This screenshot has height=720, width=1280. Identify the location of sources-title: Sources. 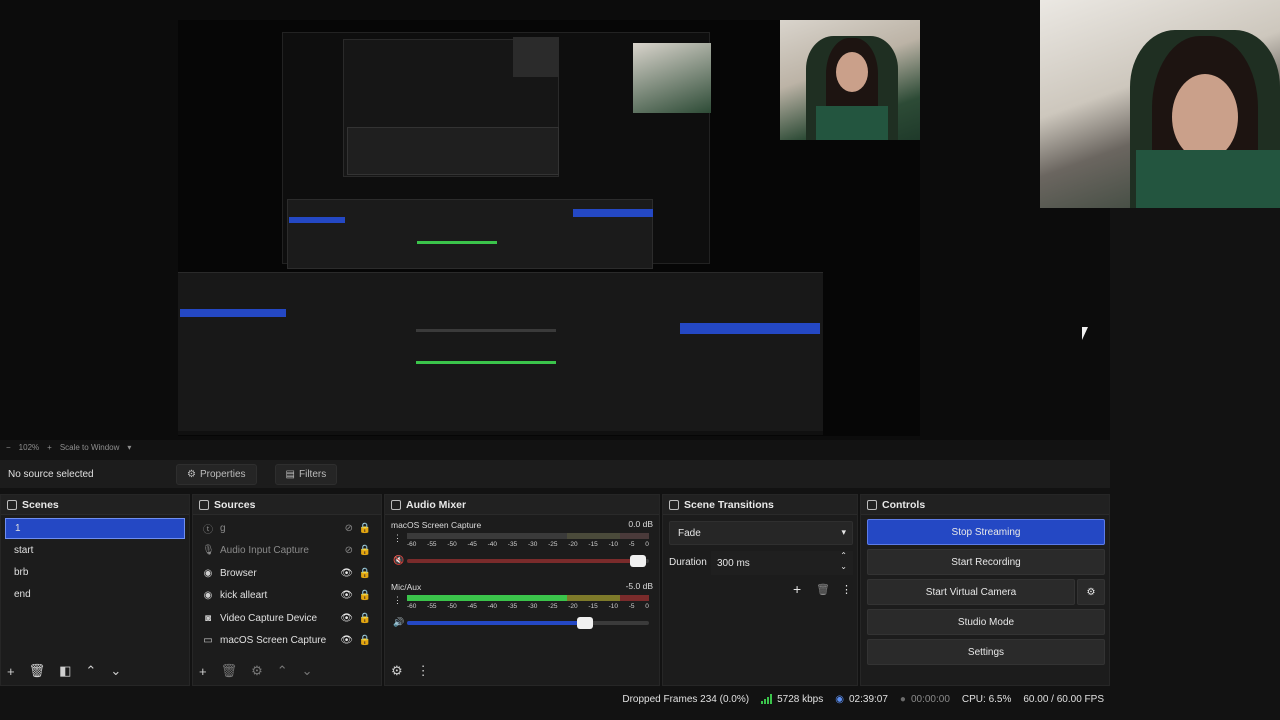
(235, 504).